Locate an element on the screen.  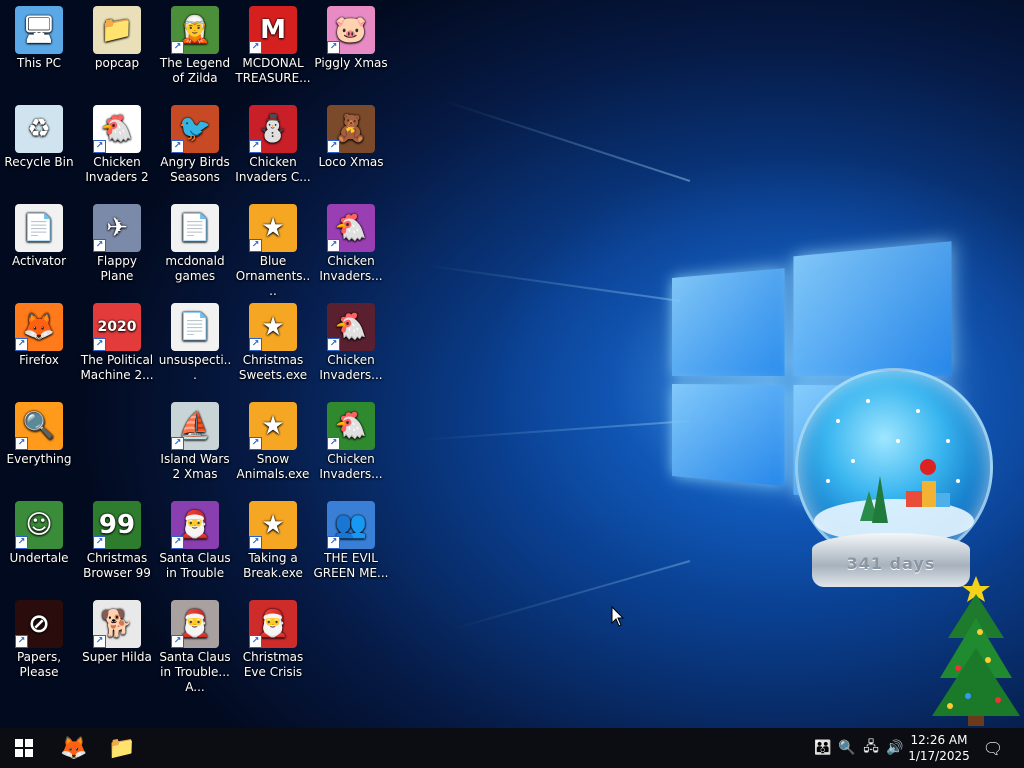
app-icon: M ↗ is located at coordinates (273, 30).